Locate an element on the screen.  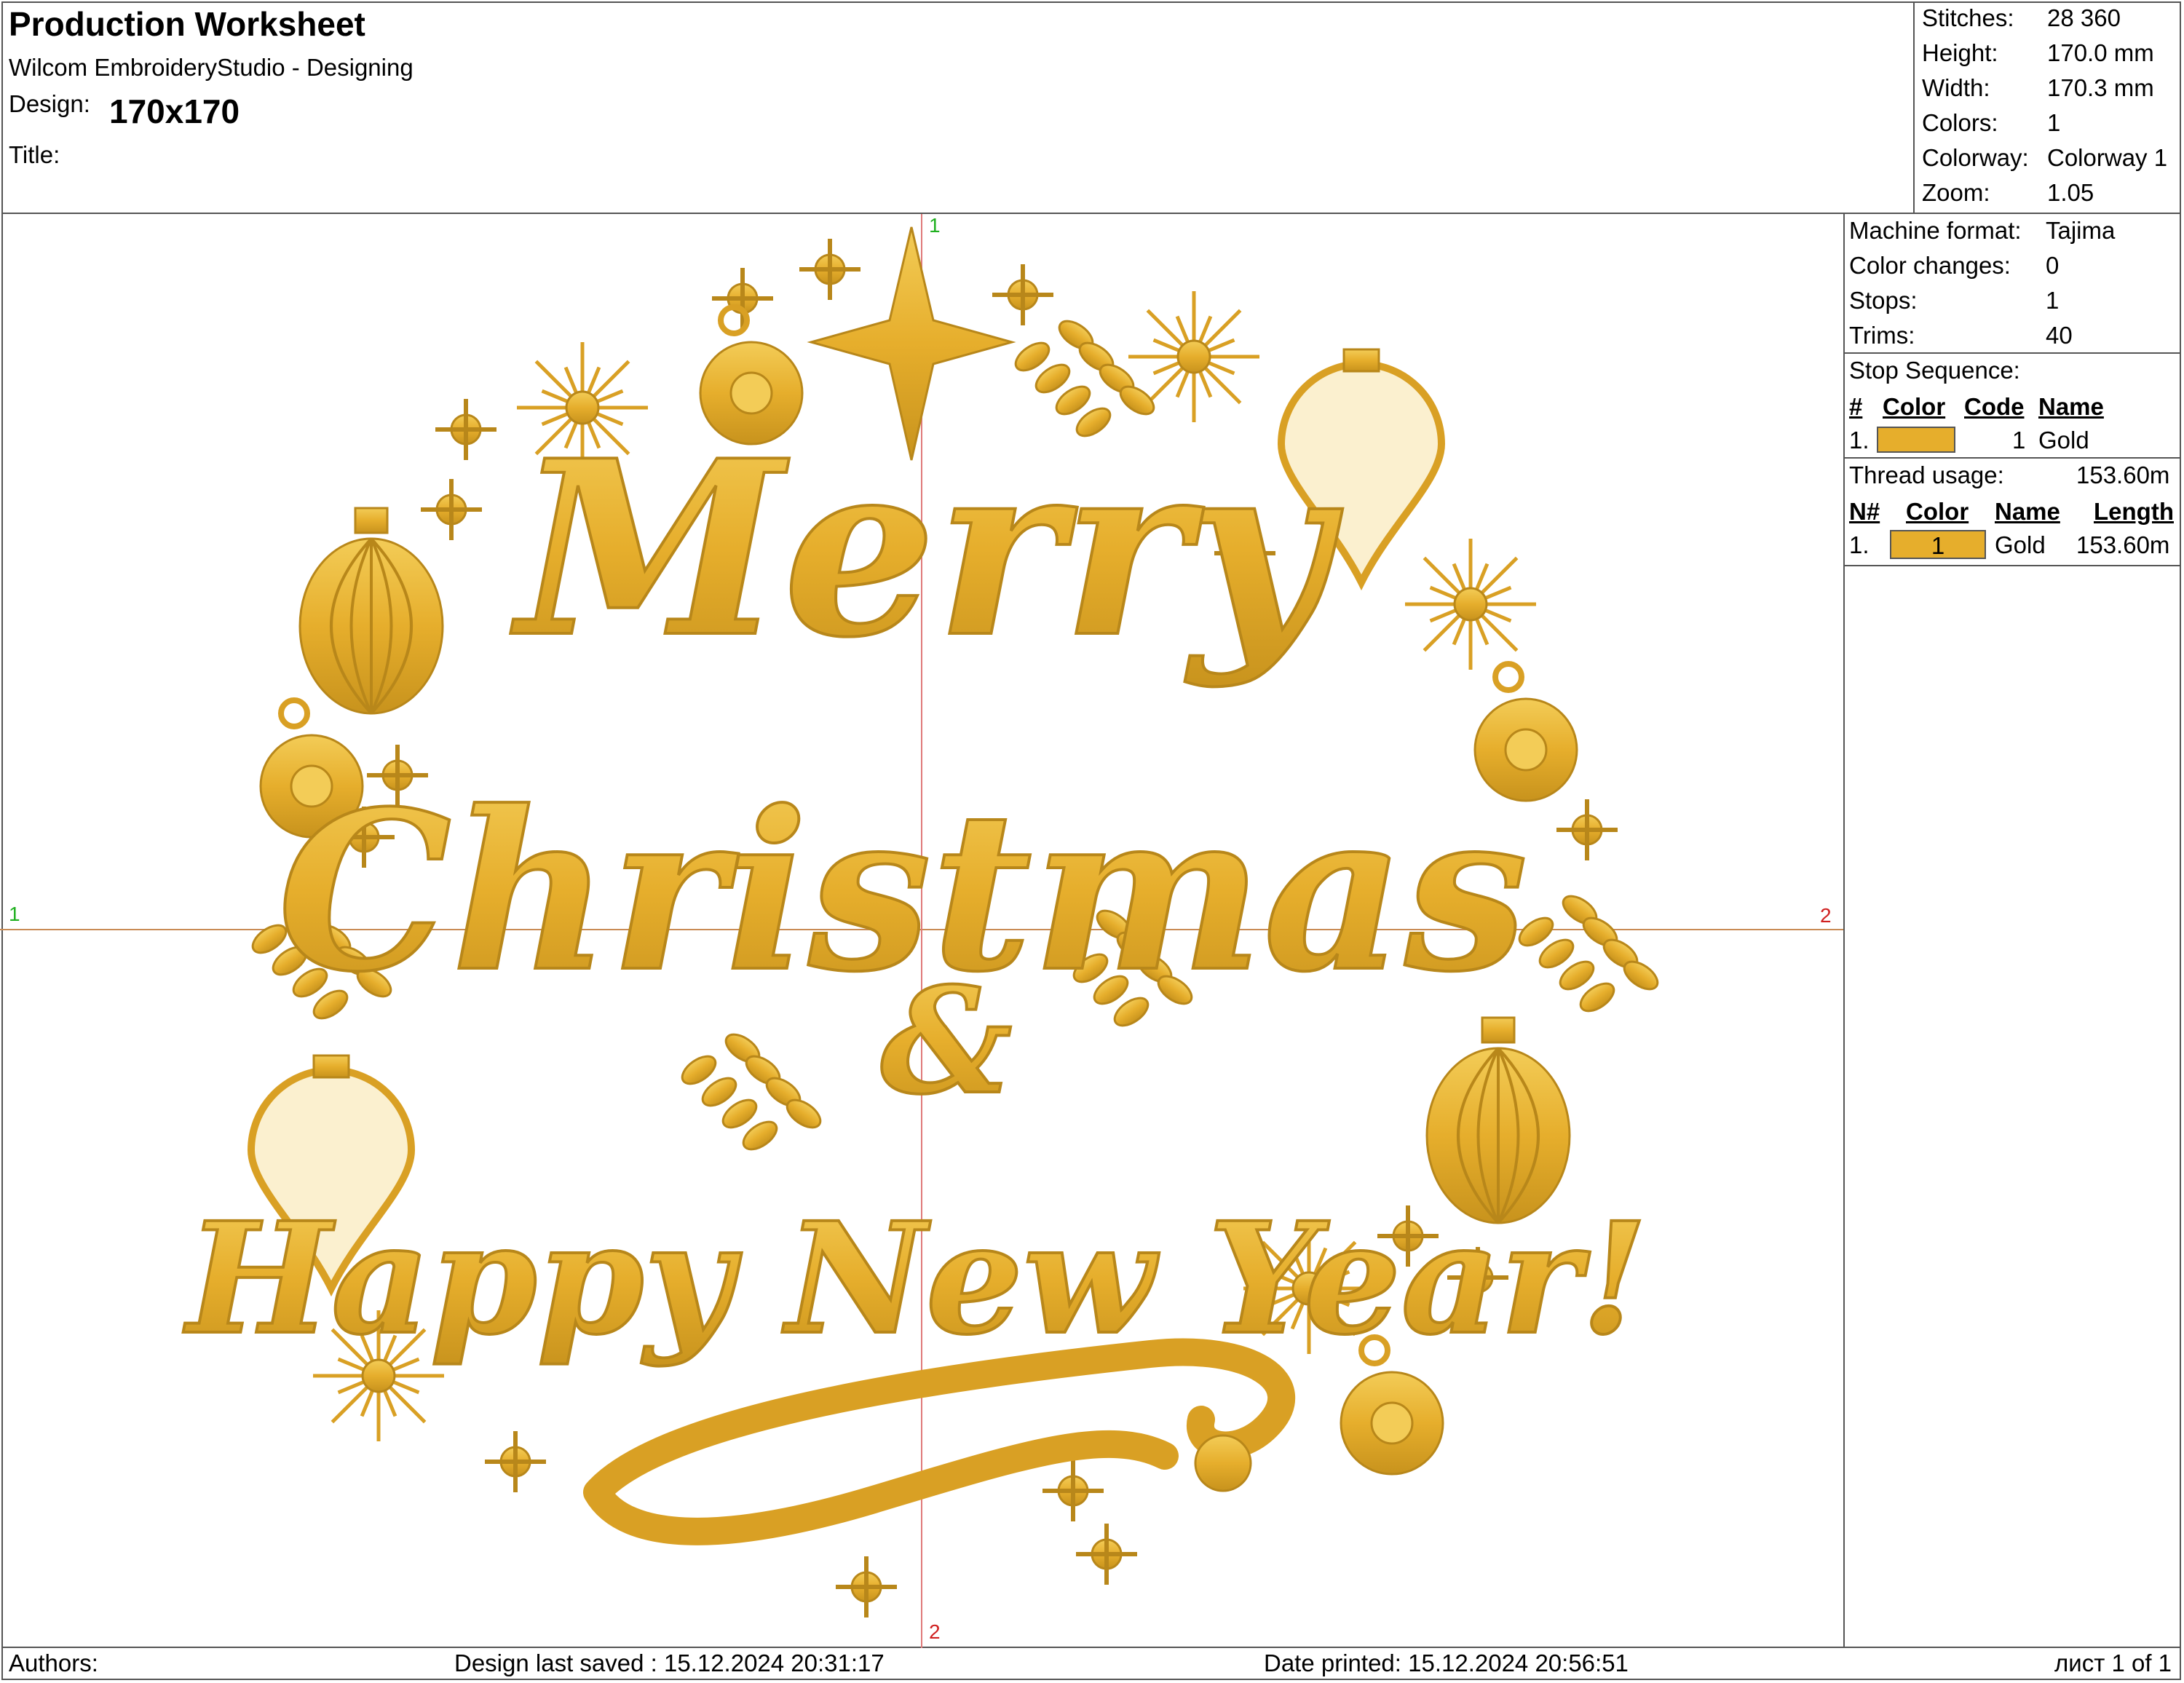
swirl-dot is located at coordinates (1223, 1463).